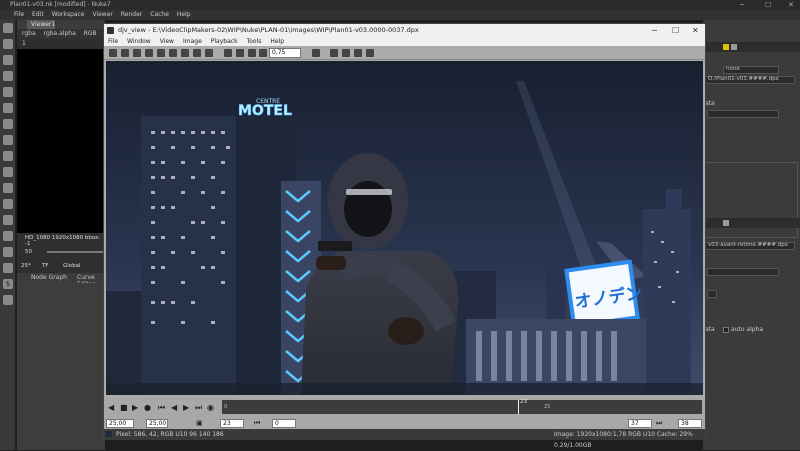 This screenshot has width=800, height=451. I want to click on out-point-icon: ⏭, so click(659, 423).